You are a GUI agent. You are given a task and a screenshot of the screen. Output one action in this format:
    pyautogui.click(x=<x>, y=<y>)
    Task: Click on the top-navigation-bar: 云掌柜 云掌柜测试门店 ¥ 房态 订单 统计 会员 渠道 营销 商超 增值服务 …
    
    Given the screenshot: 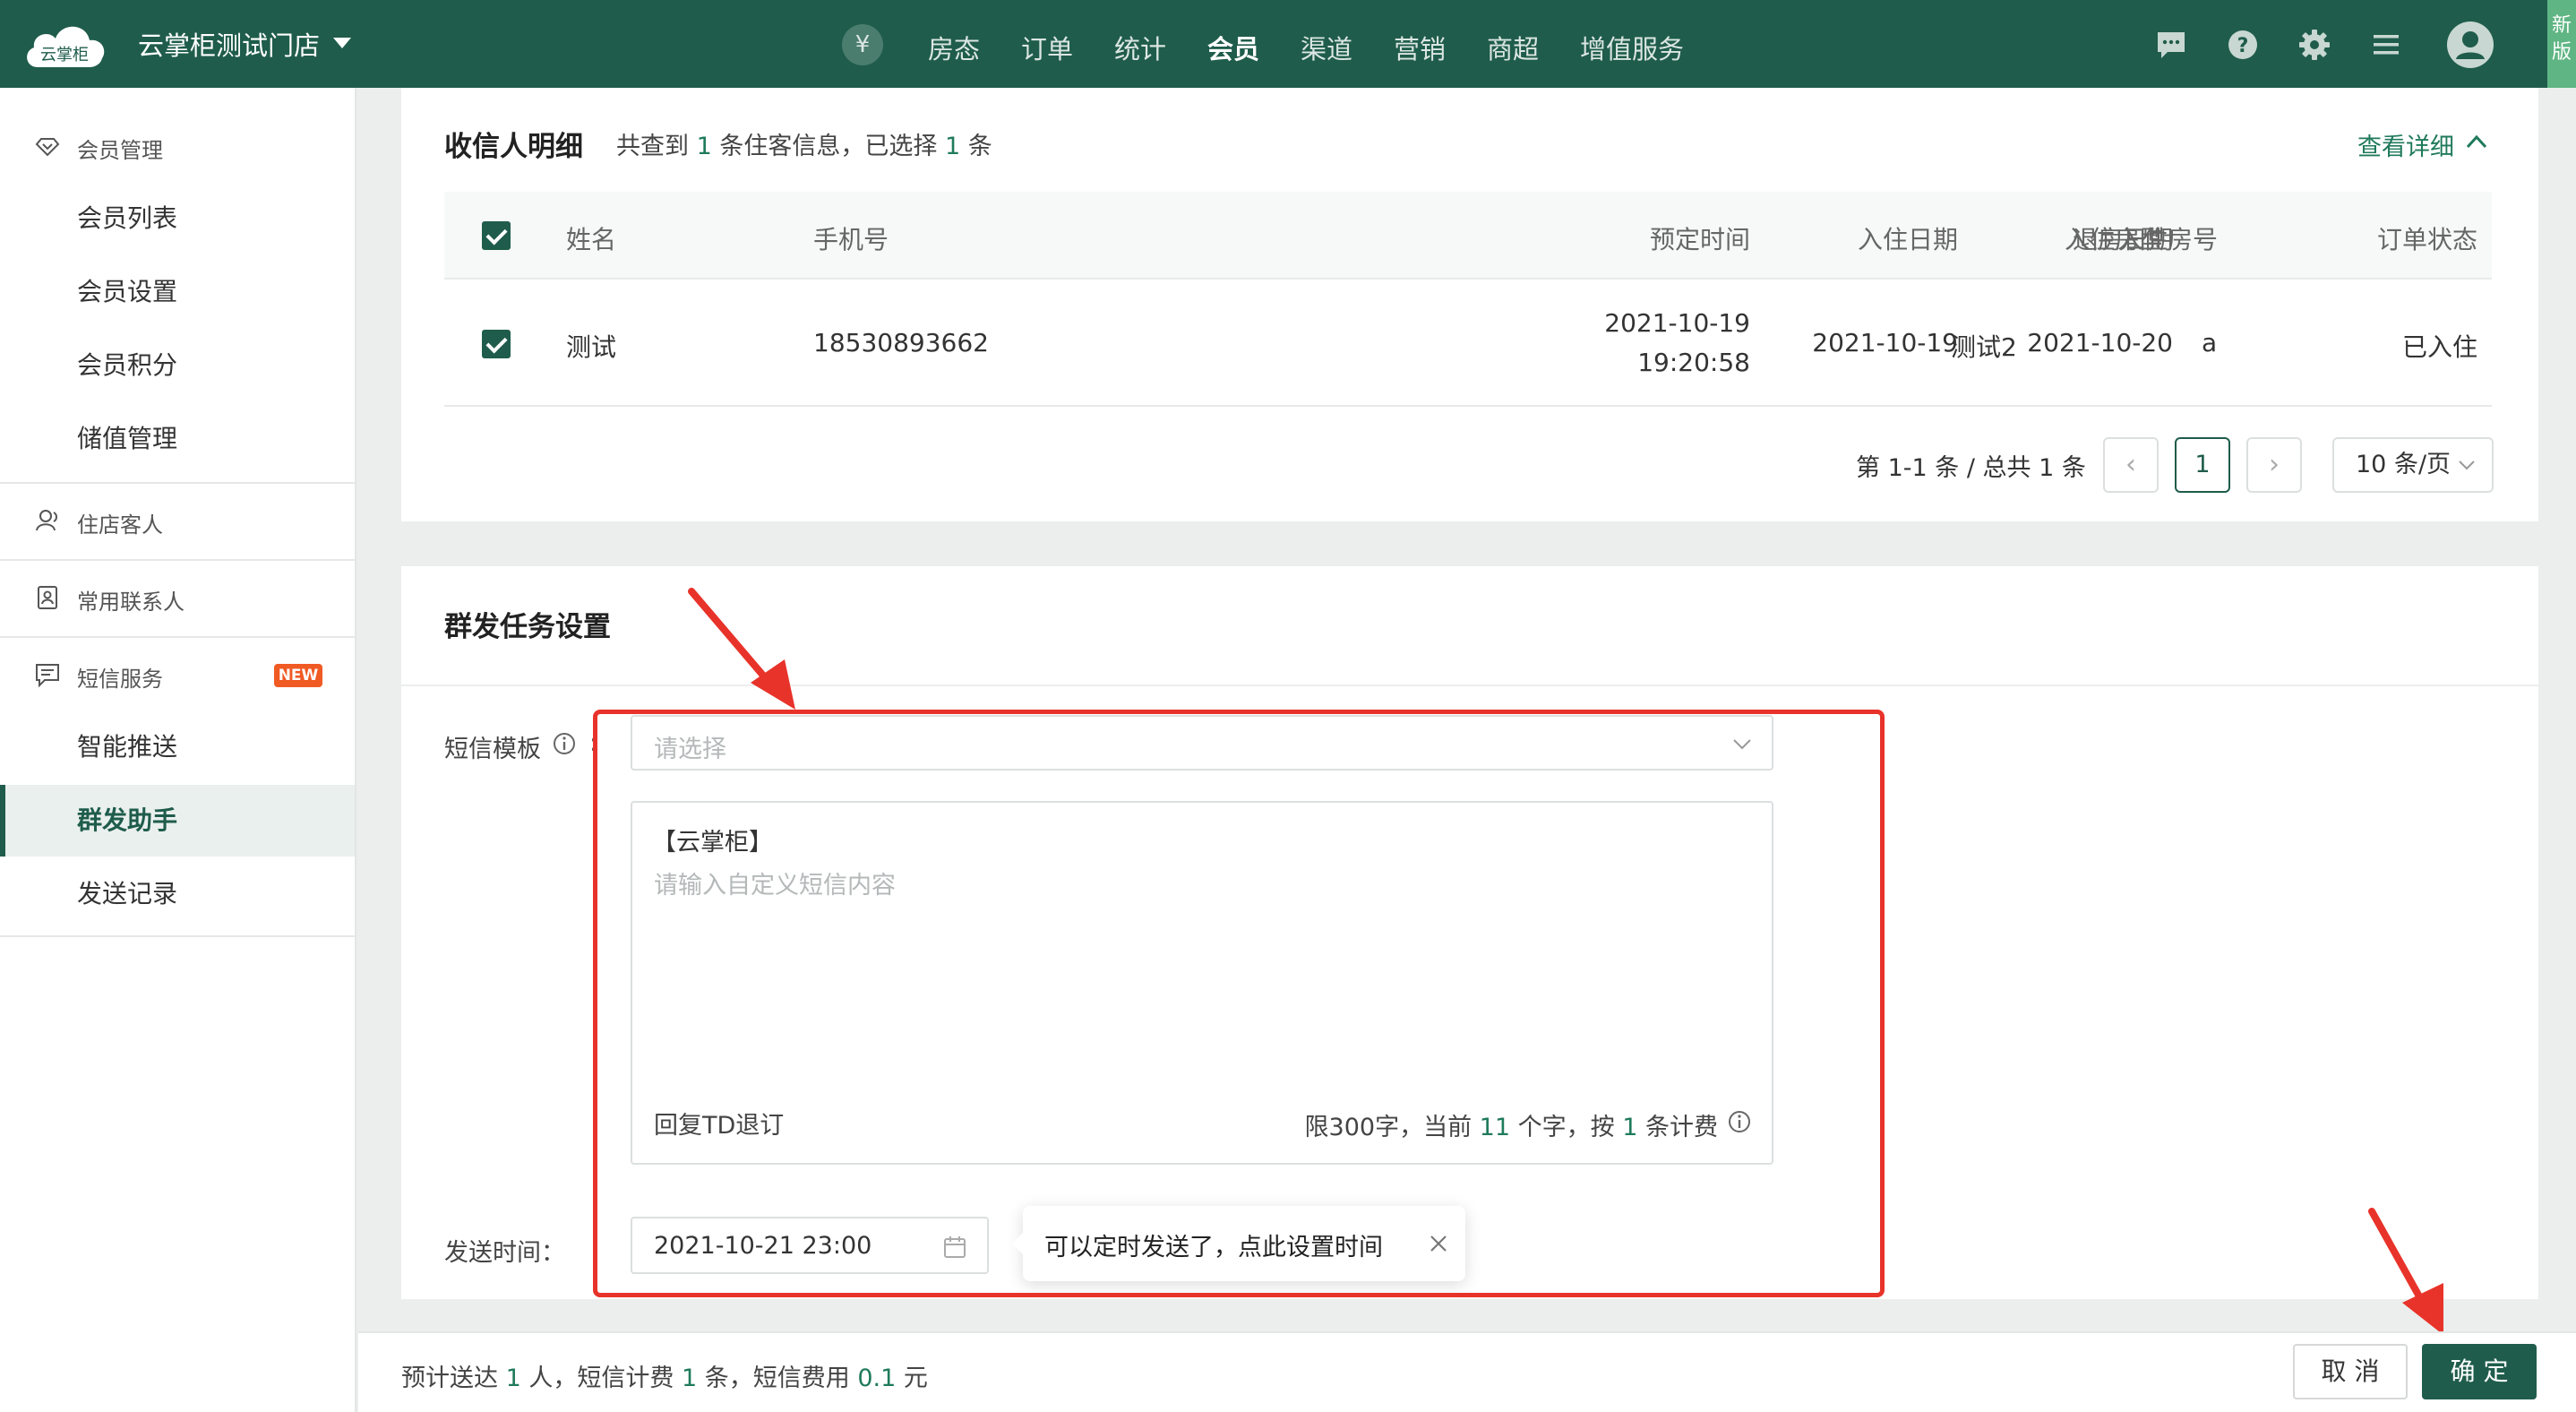 What is the action you would take?
    pyautogui.click(x=1288, y=44)
    